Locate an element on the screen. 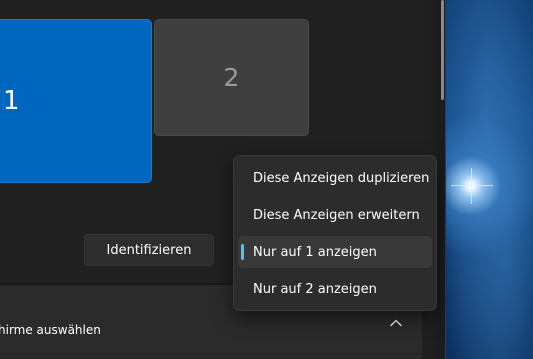 The height and width of the screenshot is (359, 533). menu-item-label: Diese Anzeigen erweitern is located at coordinates (336, 215).